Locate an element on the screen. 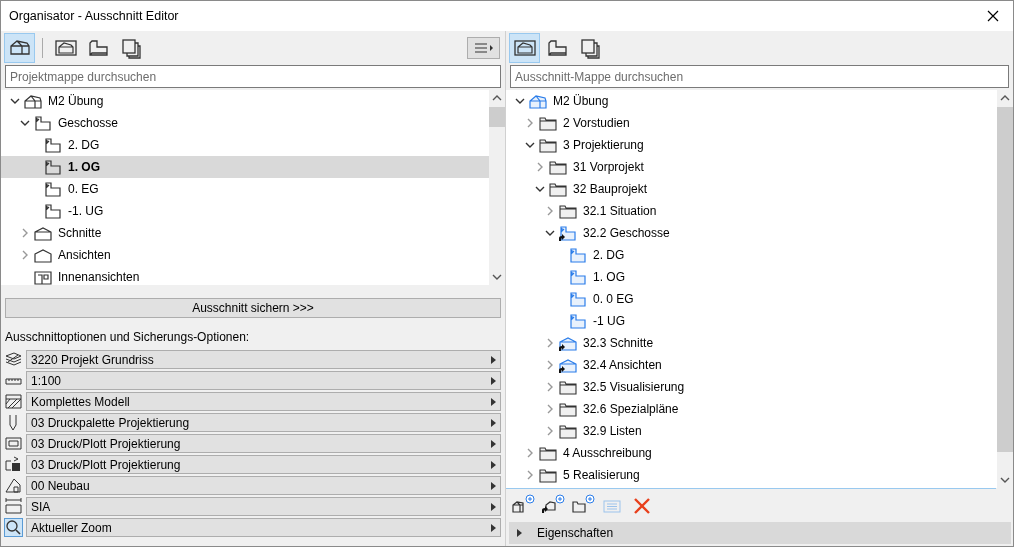 This screenshot has height=547, width=1014. properties-header: Eigenschaften is located at coordinates (760, 533).